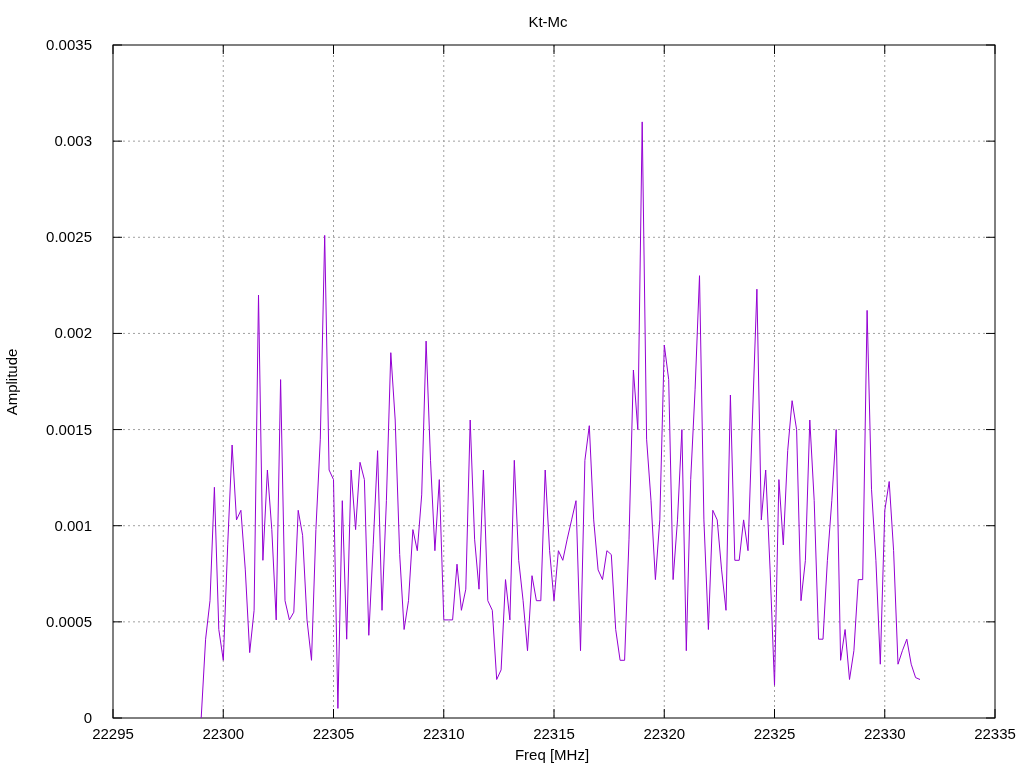  What do you see at coordinates (774, 733) in the screenshot?
I see `tick-label: 22325` at bounding box center [774, 733].